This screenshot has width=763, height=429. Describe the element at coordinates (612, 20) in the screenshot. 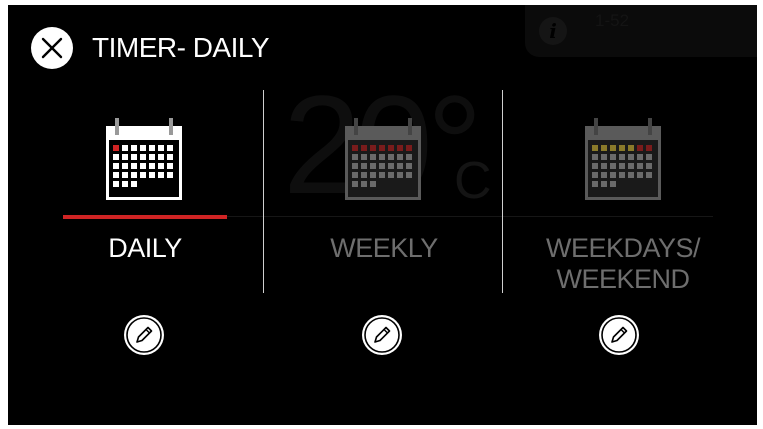

I see `info-text: 1-52` at that location.